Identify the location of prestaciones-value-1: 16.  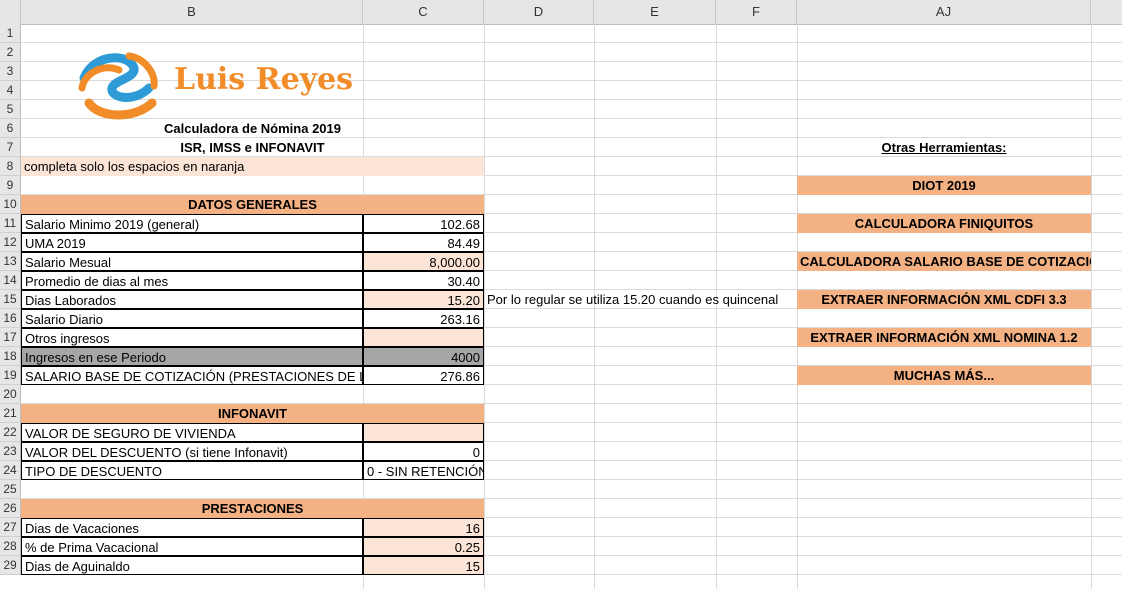
(423, 527).